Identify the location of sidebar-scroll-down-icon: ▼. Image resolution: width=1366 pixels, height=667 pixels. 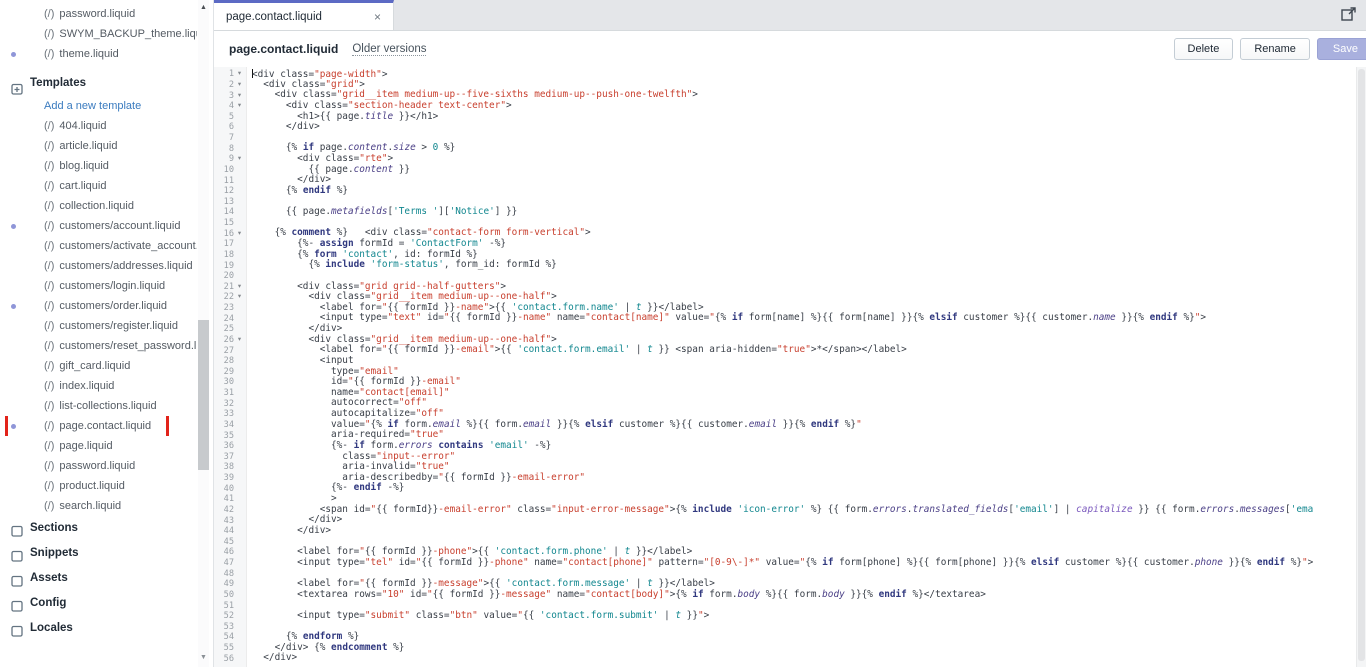
(203, 658).